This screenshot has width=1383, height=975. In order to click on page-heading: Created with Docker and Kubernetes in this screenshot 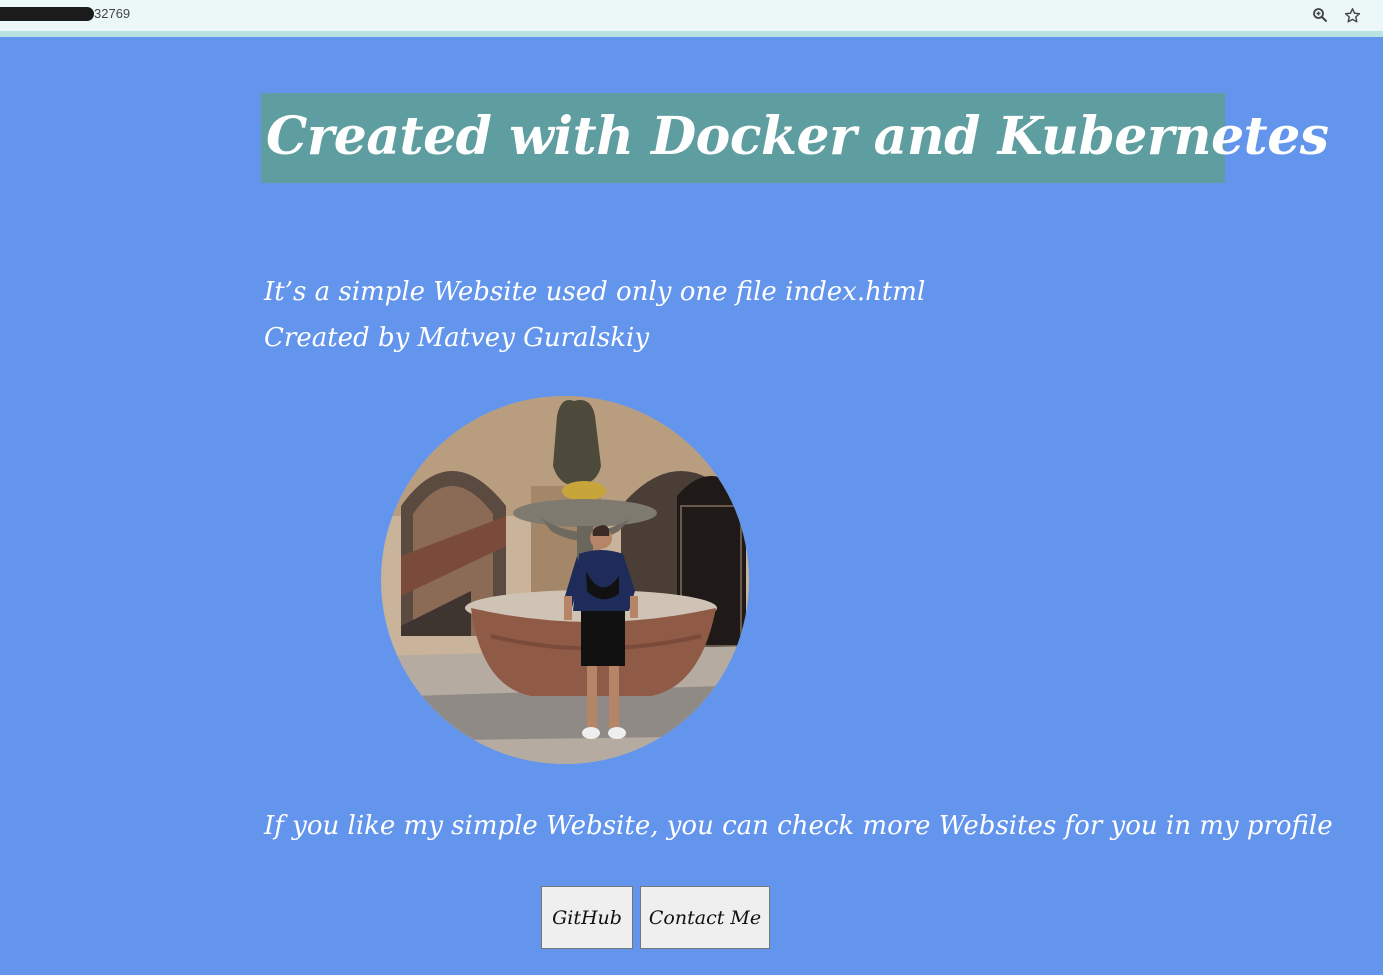, I will do `click(797, 136)`.